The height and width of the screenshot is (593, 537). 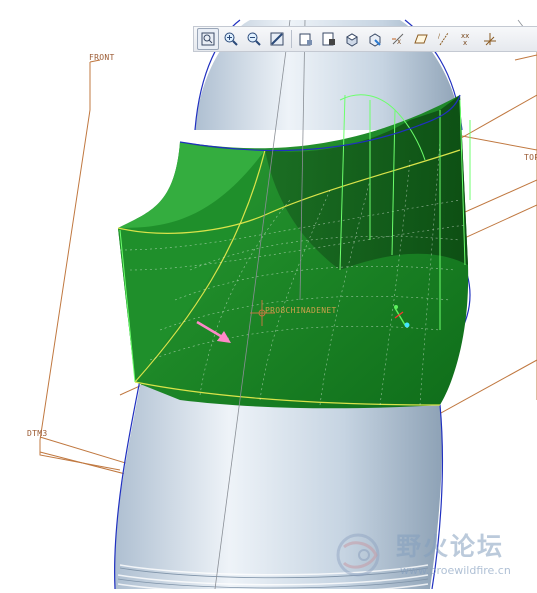 What do you see at coordinates (37, 433) in the screenshot?
I see `datum-label-dtm3: DTM3` at bounding box center [37, 433].